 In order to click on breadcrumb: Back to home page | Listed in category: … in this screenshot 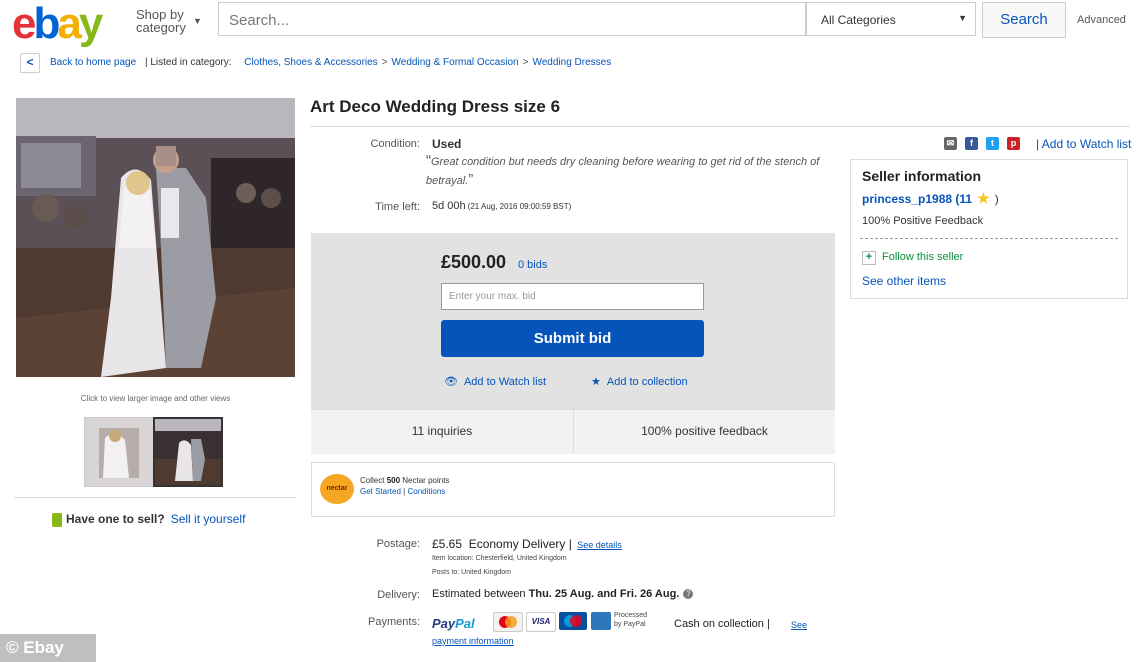, I will do `click(331, 62)`.